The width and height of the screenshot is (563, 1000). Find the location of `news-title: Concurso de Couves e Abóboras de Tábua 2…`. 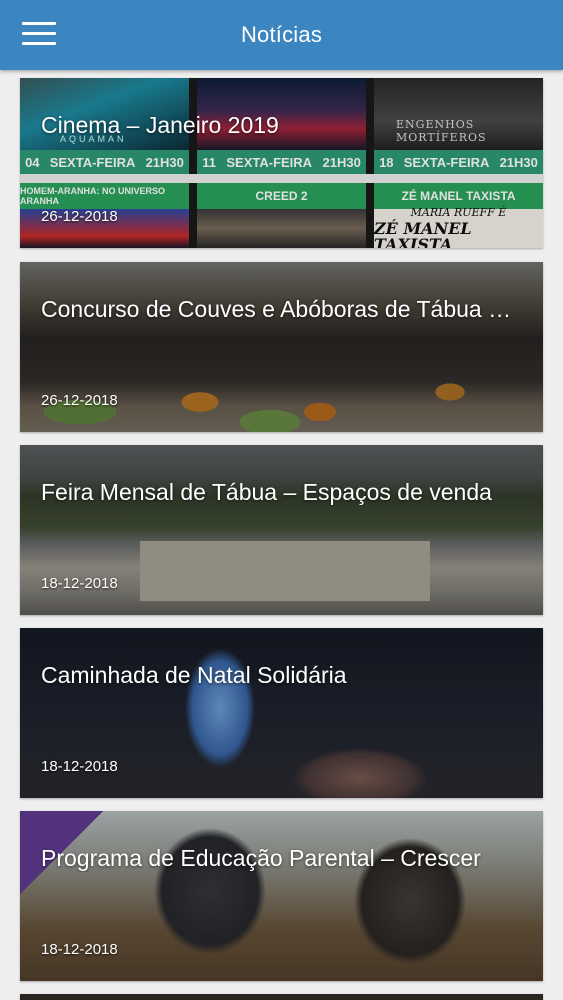

news-title: Concurso de Couves e Abóboras de Tábua 2… is located at coordinates (281, 309).